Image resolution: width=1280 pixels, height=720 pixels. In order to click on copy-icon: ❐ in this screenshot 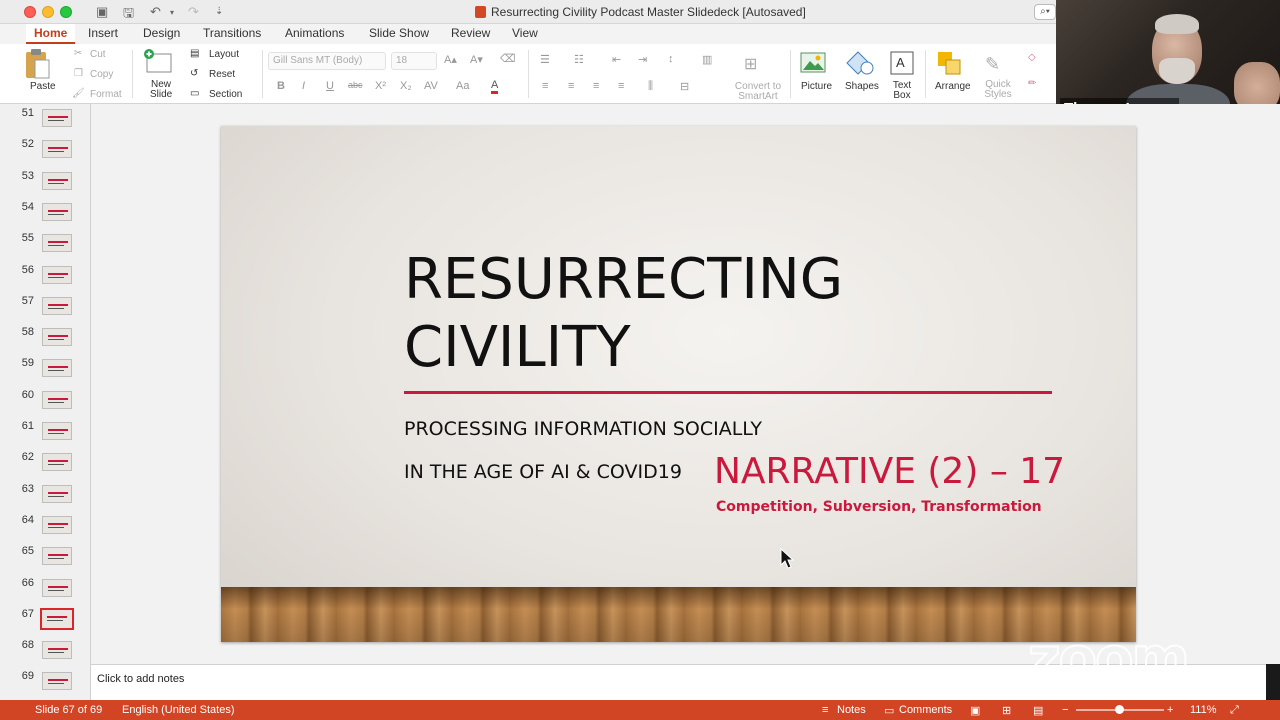, I will do `click(78, 73)`.